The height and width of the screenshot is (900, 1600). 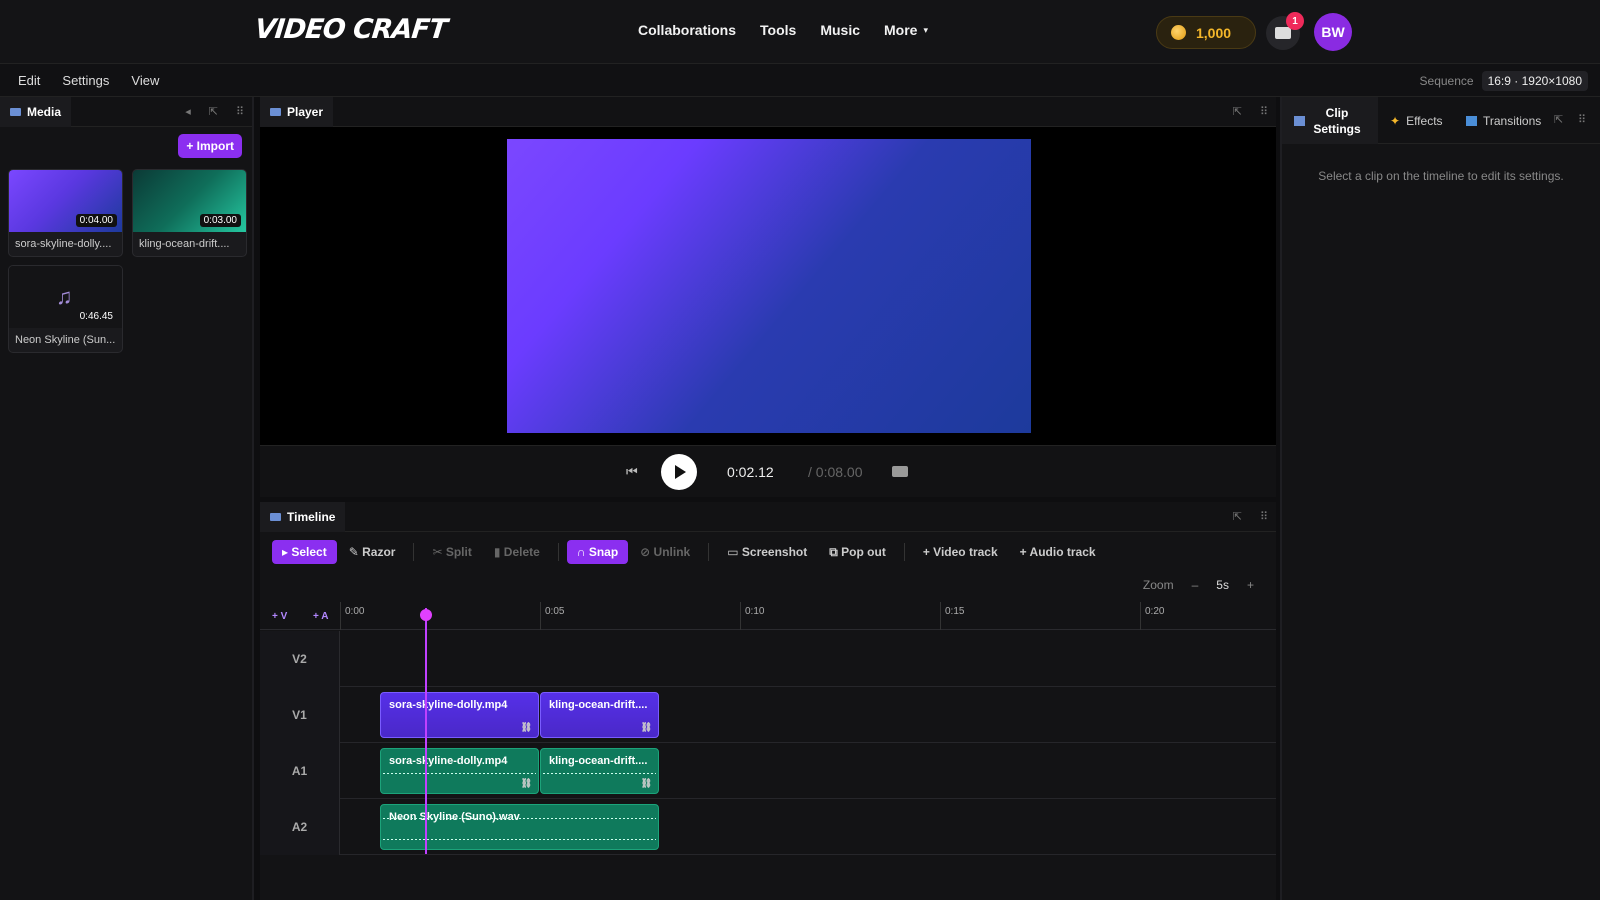 I want to click on menu-view: View, so click(x=145, y=80).